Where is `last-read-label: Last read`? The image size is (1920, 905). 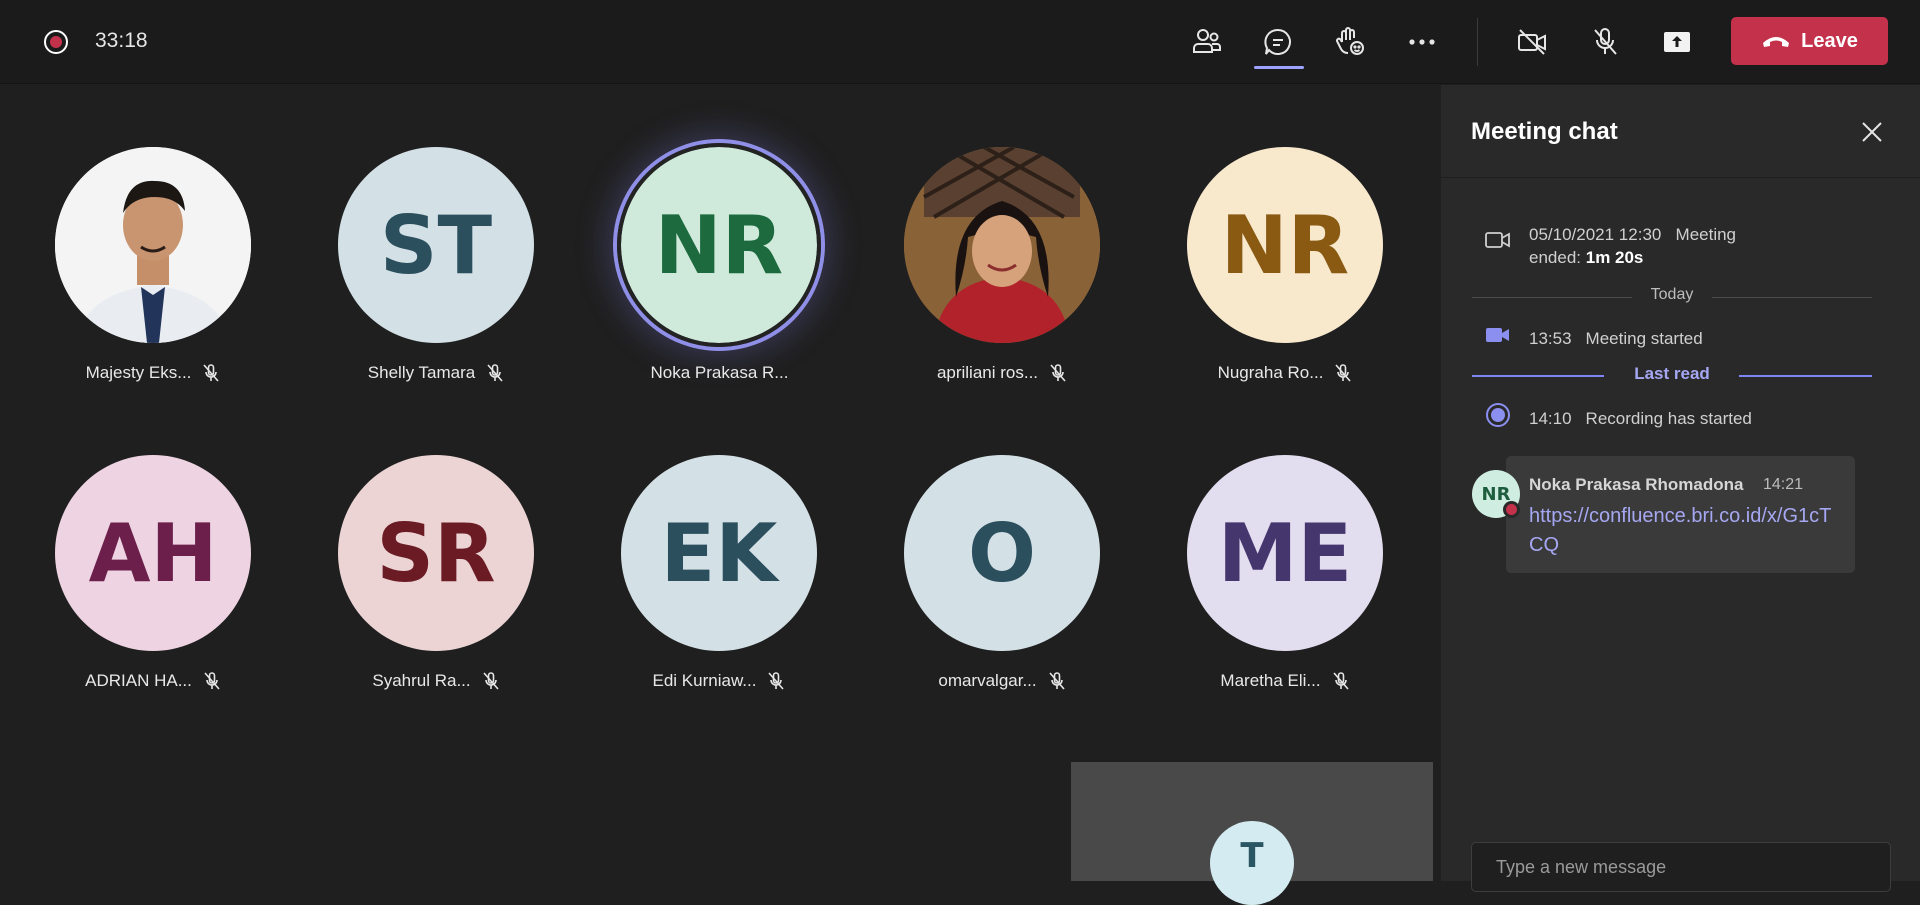 last-read-label: Last read is located at coordinates (1672, 373).